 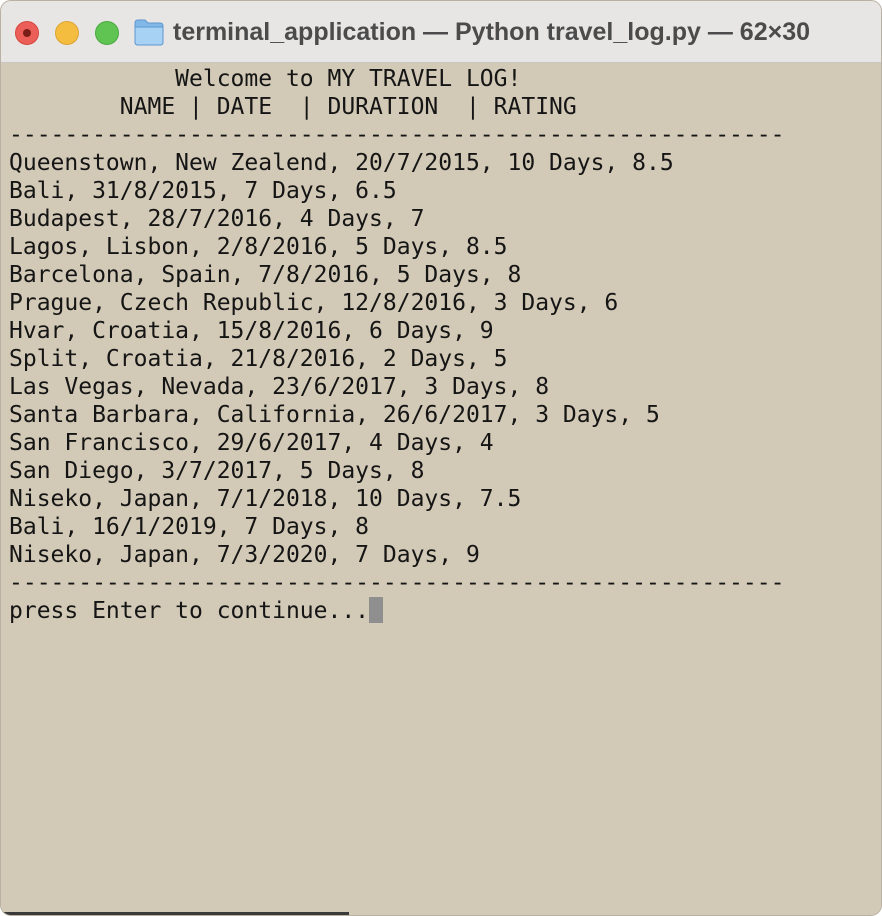 I want to click on travel-entry: Bali, 31/8/2015, 7 Days, 6.5, so click(x=203, y=191).